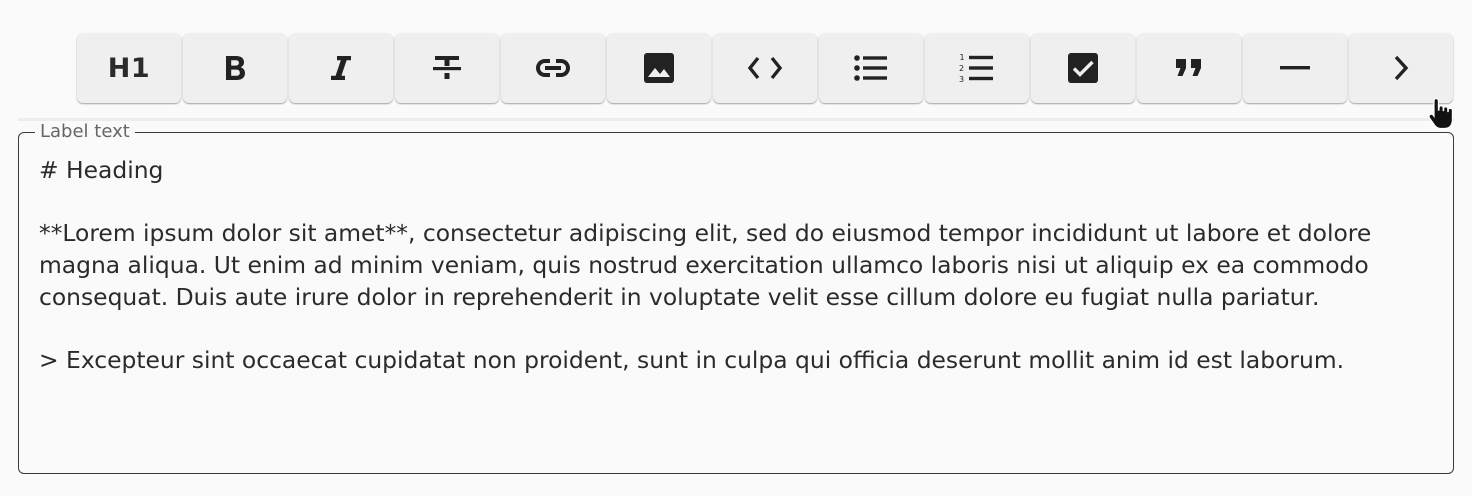 Image resolution: width=1472 pixels, height=496 pixels. I want to click on heading-icon: H1, so click(129, 68).